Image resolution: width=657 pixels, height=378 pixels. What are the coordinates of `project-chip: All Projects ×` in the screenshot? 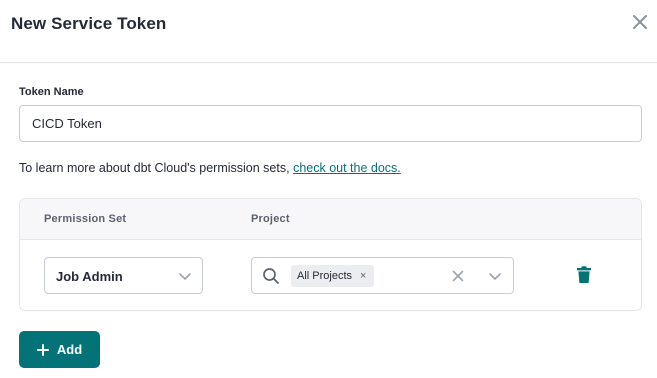 It's located at (333, 276).